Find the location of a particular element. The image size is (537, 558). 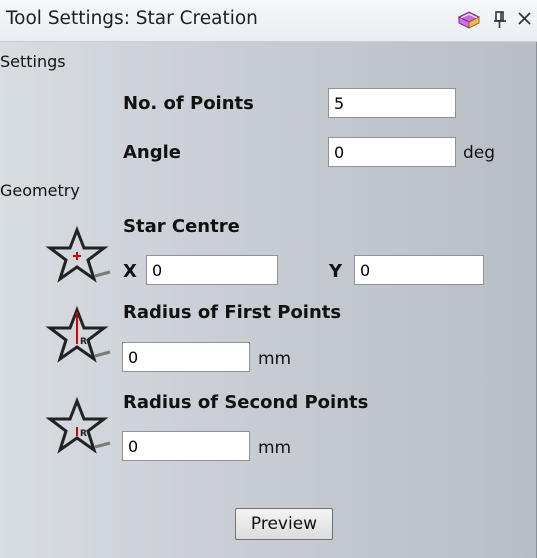

second-radius-star-icon: R is located at coordinates (79, 431).